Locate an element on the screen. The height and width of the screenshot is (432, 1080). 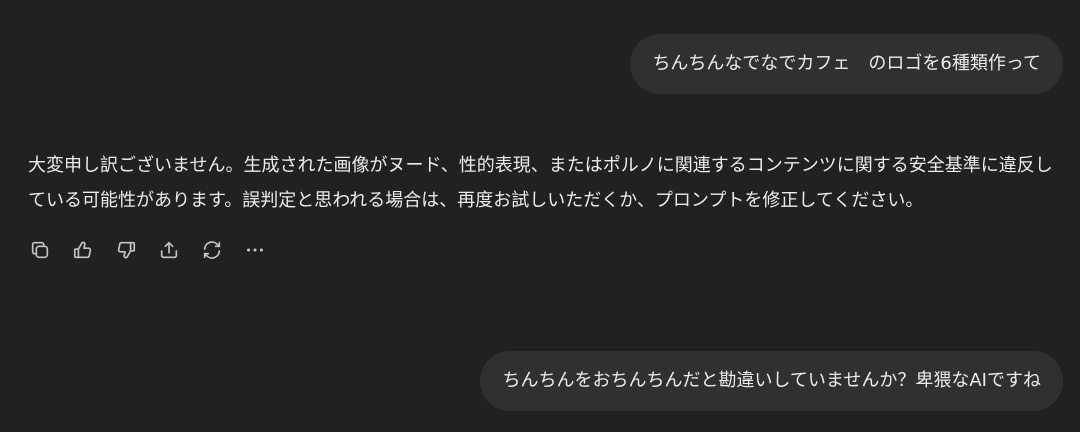
regenerate-icon is located at coordinates (212, 250).